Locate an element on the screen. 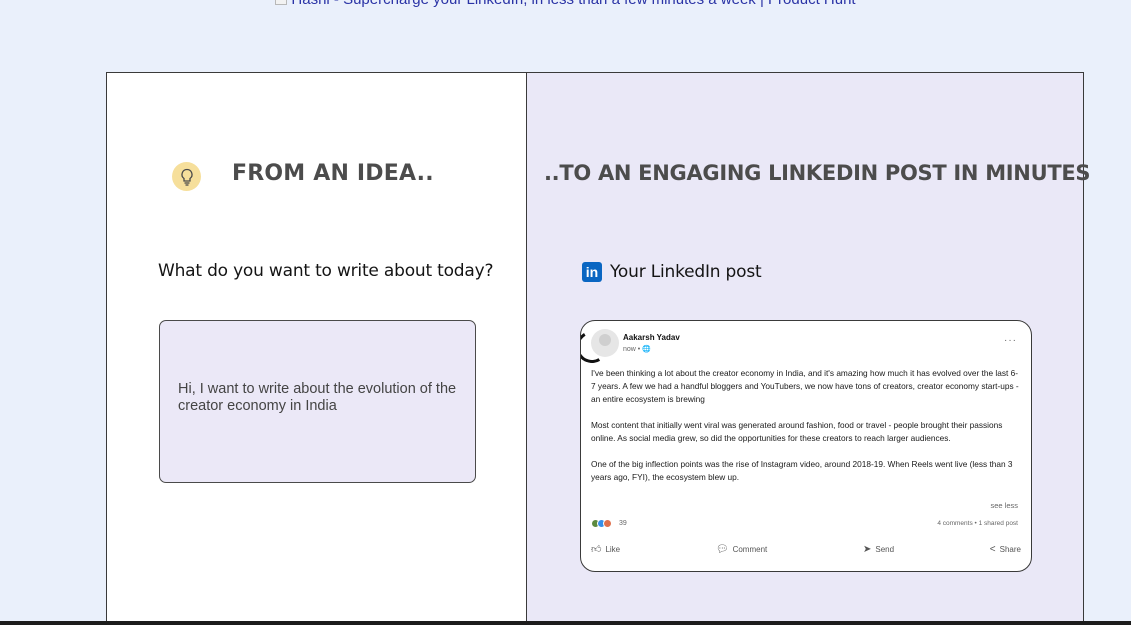 The width and height of the screenshot is (1131, 625). reactions-summary: 39 is located at coordinates (609, 523).